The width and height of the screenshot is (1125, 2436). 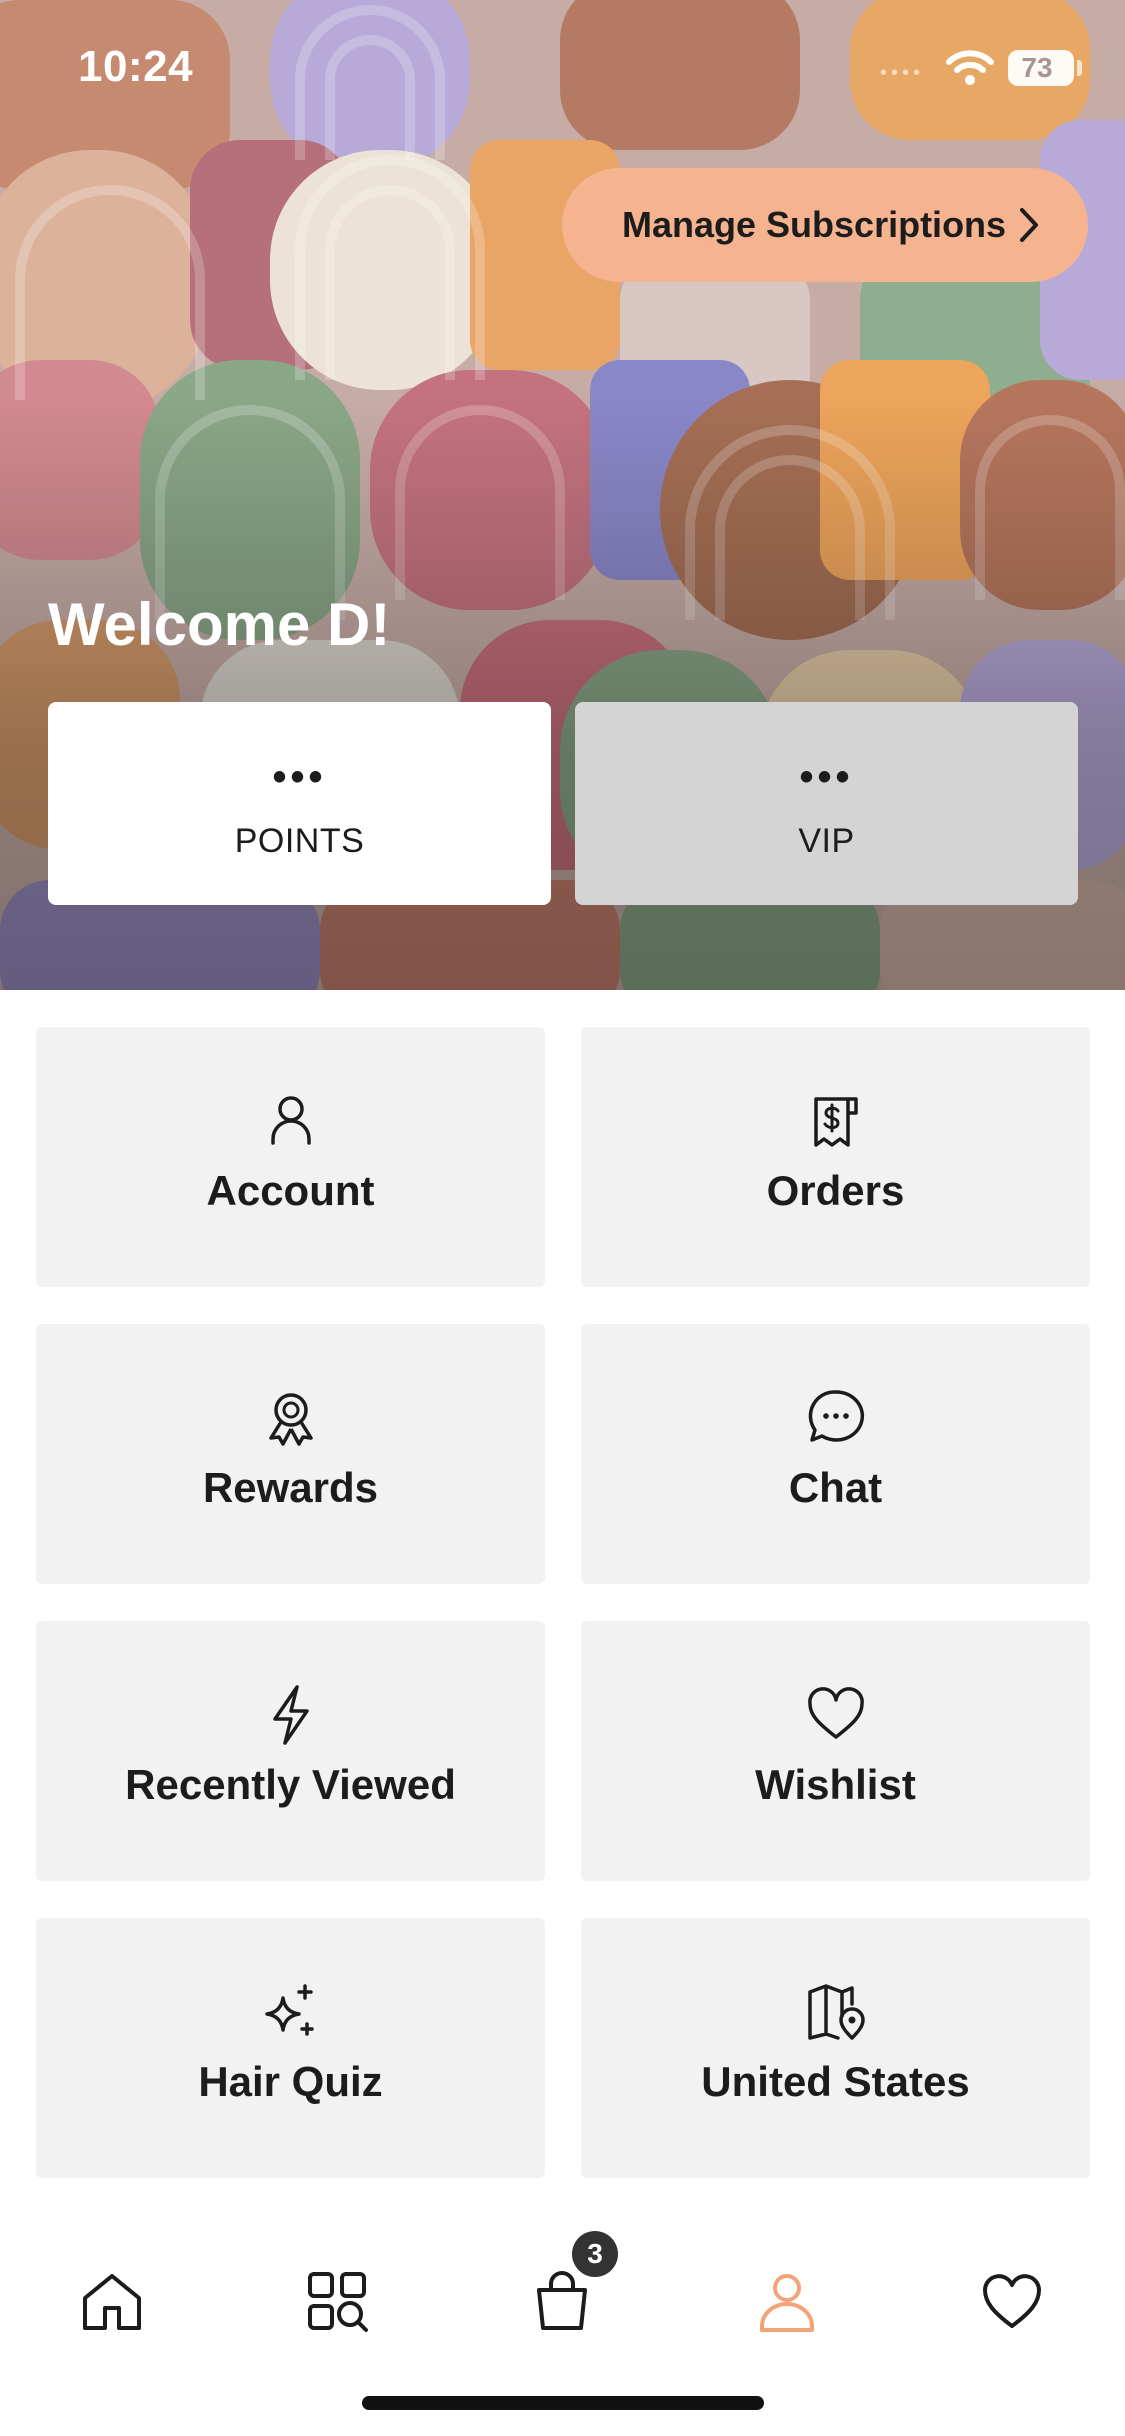 I want to click on menu-tile-chat: Chat, so click(x=835, y=1454).